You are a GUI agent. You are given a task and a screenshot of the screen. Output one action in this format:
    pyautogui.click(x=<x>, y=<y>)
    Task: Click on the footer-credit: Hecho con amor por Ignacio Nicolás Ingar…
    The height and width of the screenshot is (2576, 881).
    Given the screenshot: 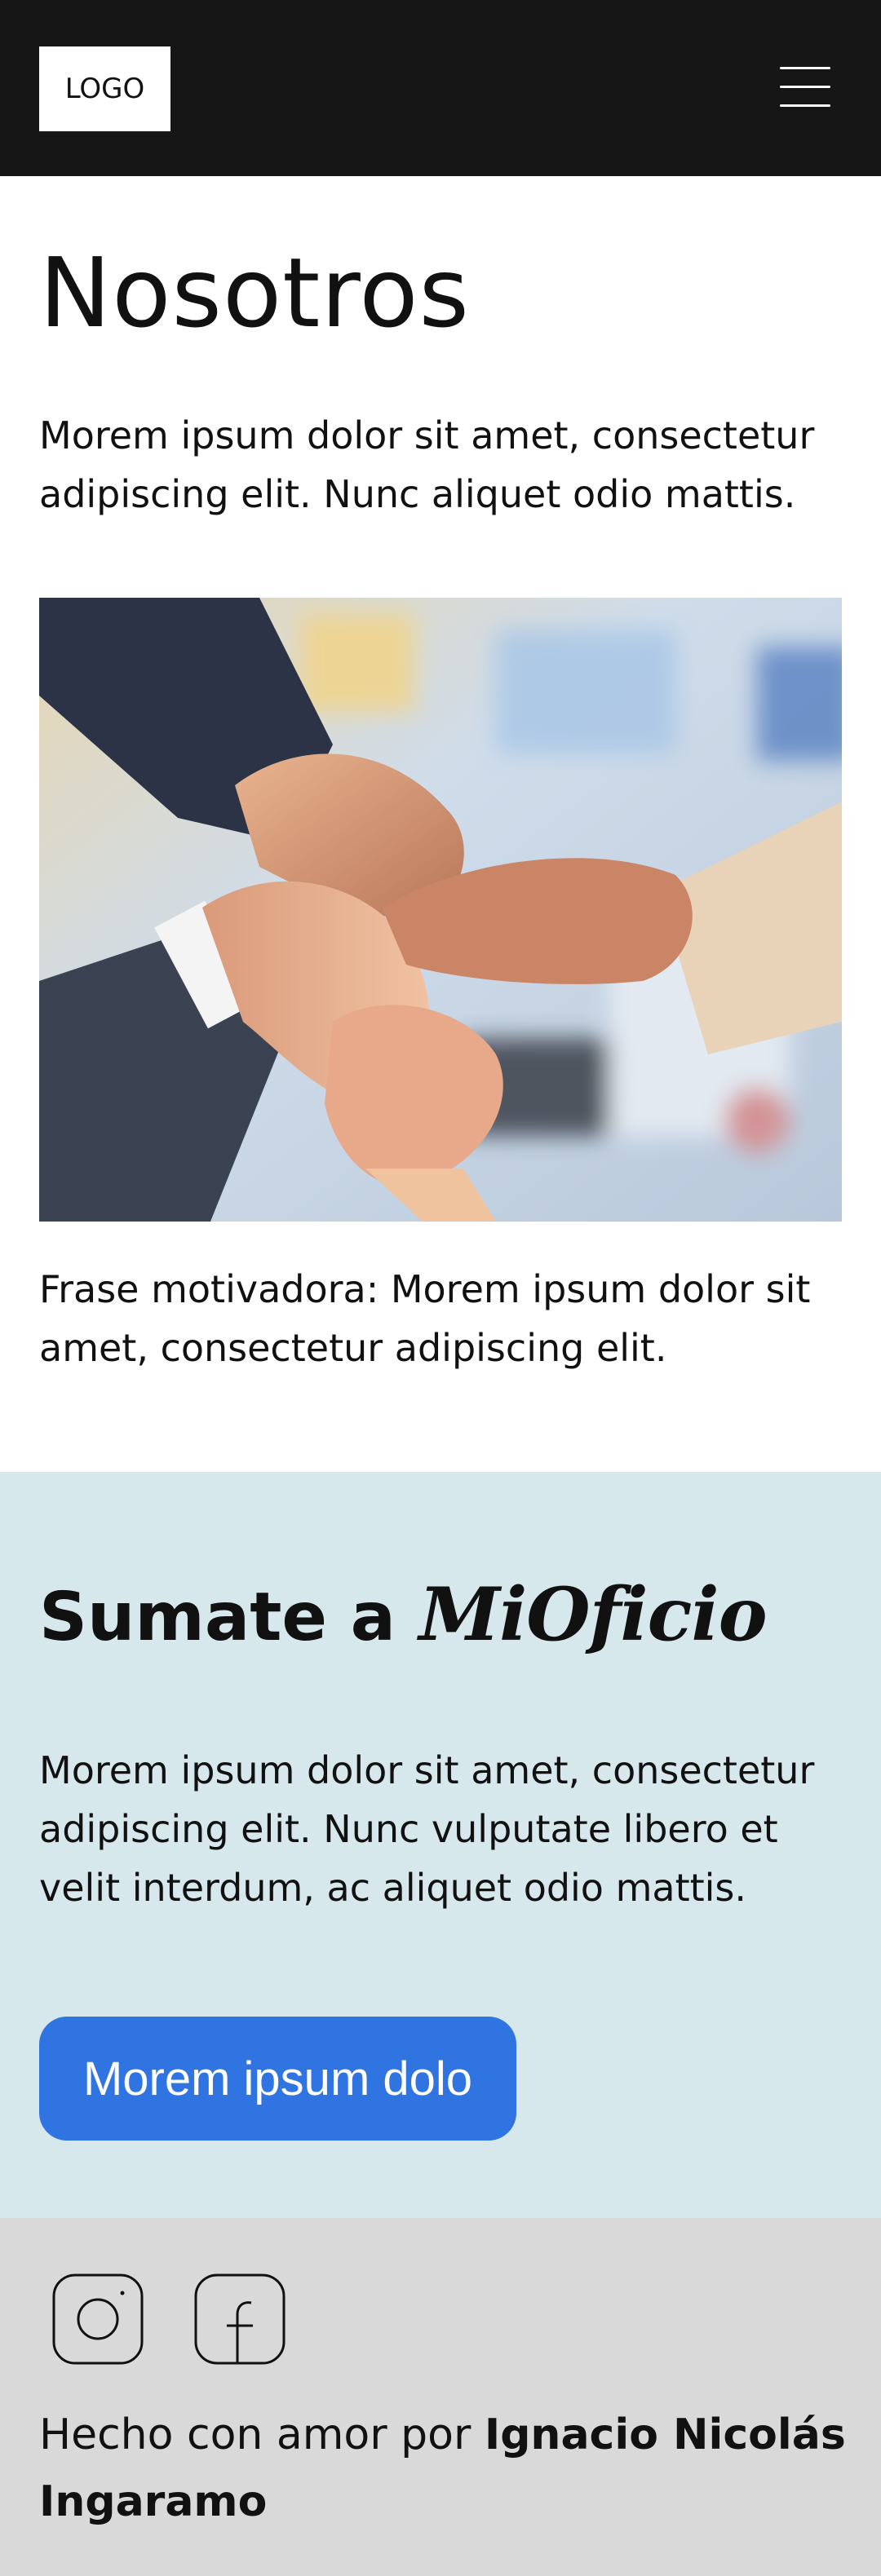 What is the action you would take?
    pyautogui.click(x=447, y=2468)
    